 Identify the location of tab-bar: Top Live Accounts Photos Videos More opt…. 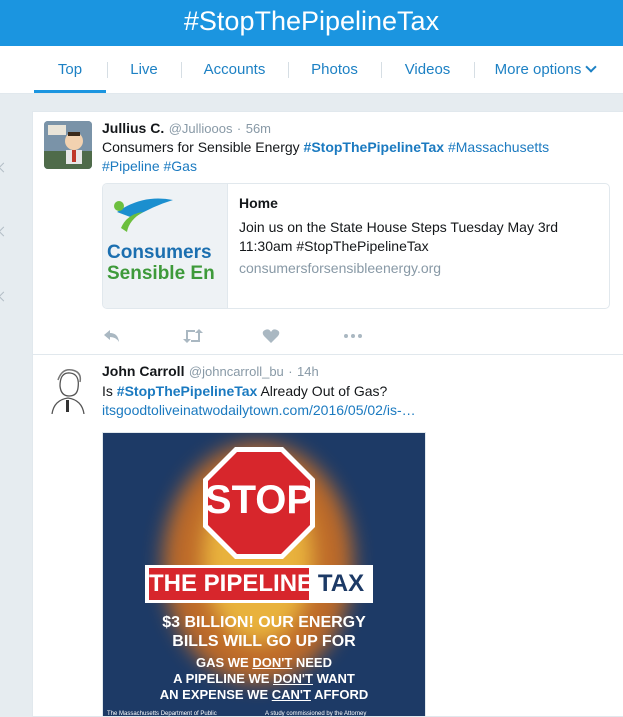
(311, 70).